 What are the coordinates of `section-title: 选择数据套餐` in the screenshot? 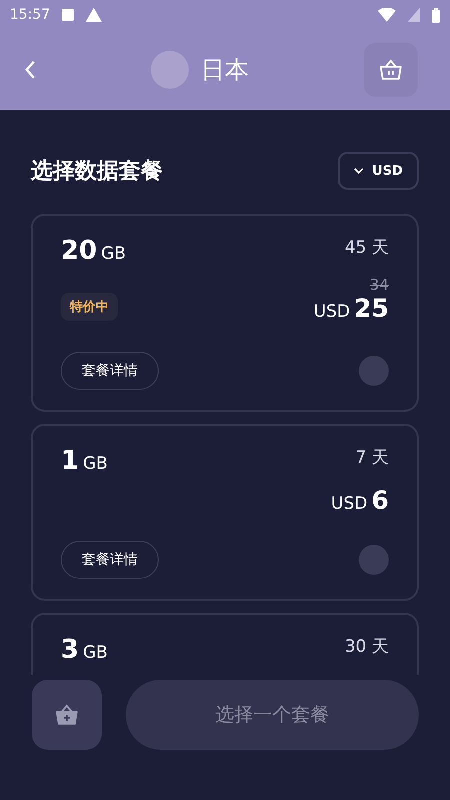 It's located at (97, 172).